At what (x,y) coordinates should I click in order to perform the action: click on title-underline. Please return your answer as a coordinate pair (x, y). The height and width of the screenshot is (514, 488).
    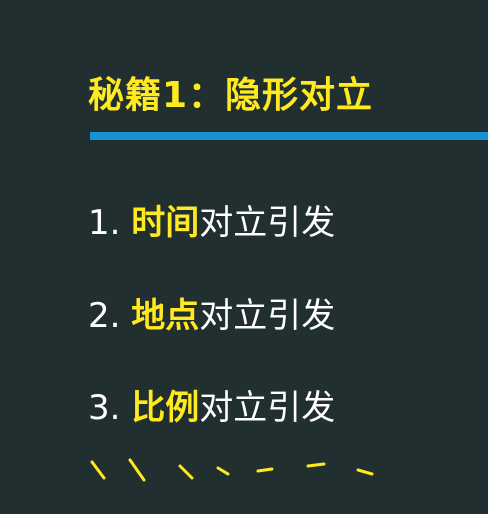
    Looking at the image, I should click on (289, 136).